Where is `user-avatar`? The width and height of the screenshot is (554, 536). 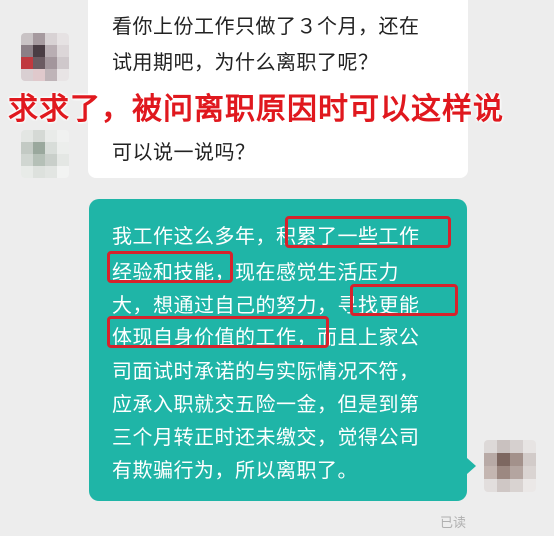
user-avatar is located at coordinates (510, 466).